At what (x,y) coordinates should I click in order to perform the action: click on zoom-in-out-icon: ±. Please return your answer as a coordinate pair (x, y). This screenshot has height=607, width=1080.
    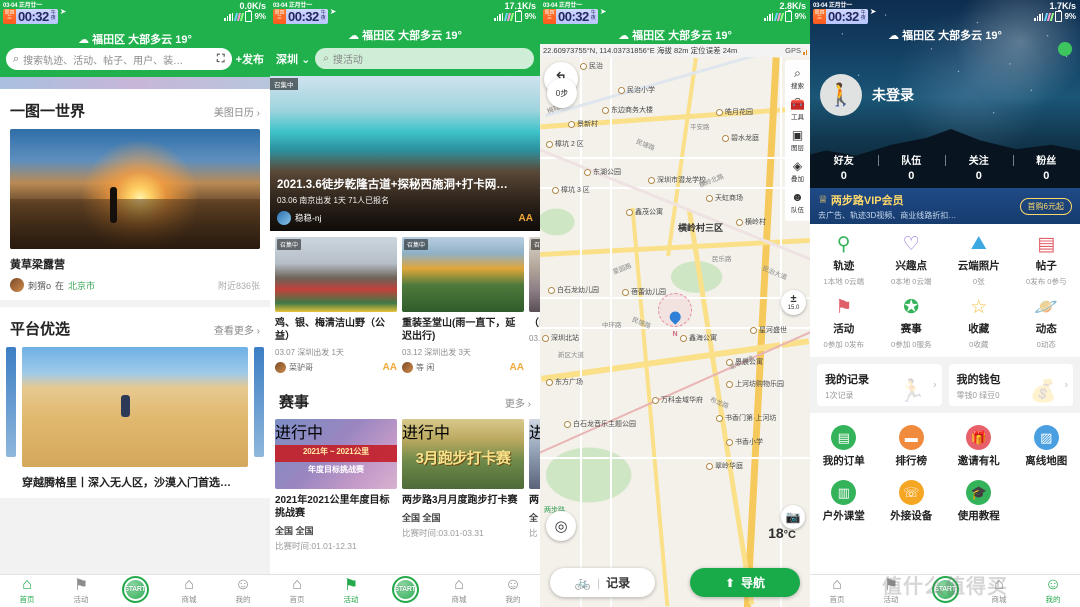
    Looking at the image, I should click on (793, 299).